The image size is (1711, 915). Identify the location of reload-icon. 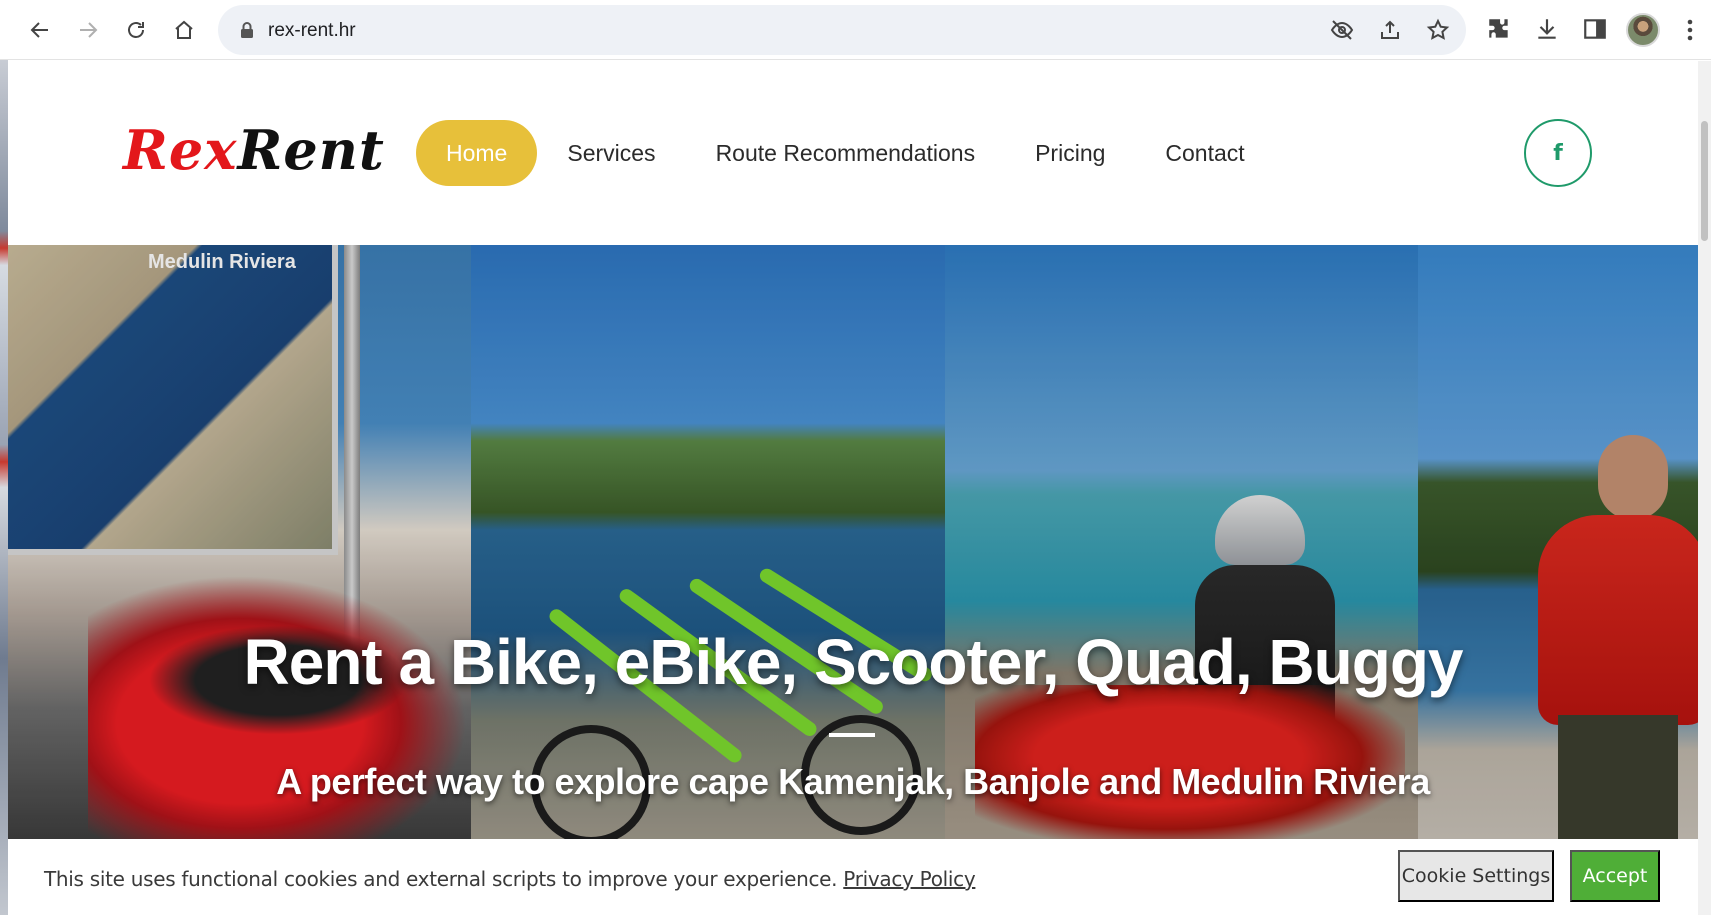
(136, 30).